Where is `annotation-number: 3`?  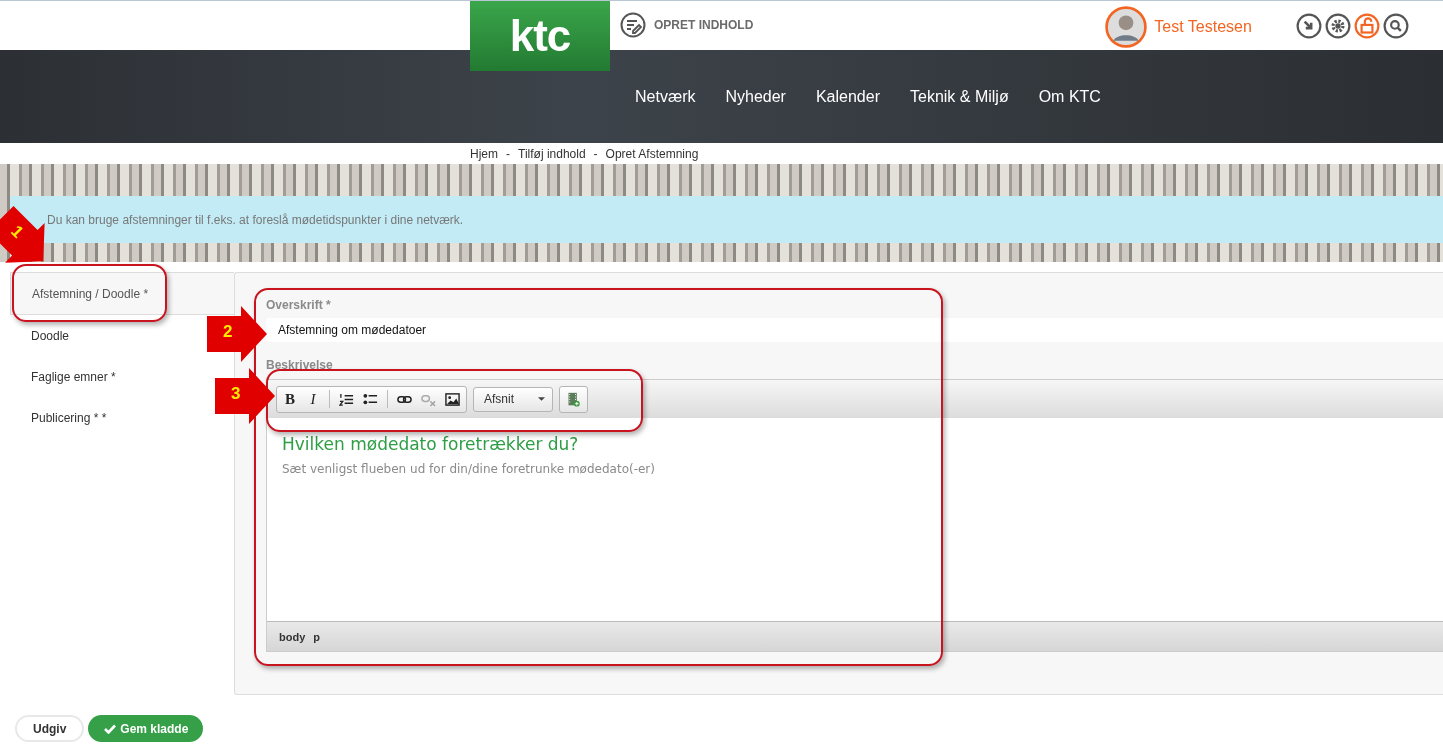 annotation-number: 3 is located at coordinates (236, 394).